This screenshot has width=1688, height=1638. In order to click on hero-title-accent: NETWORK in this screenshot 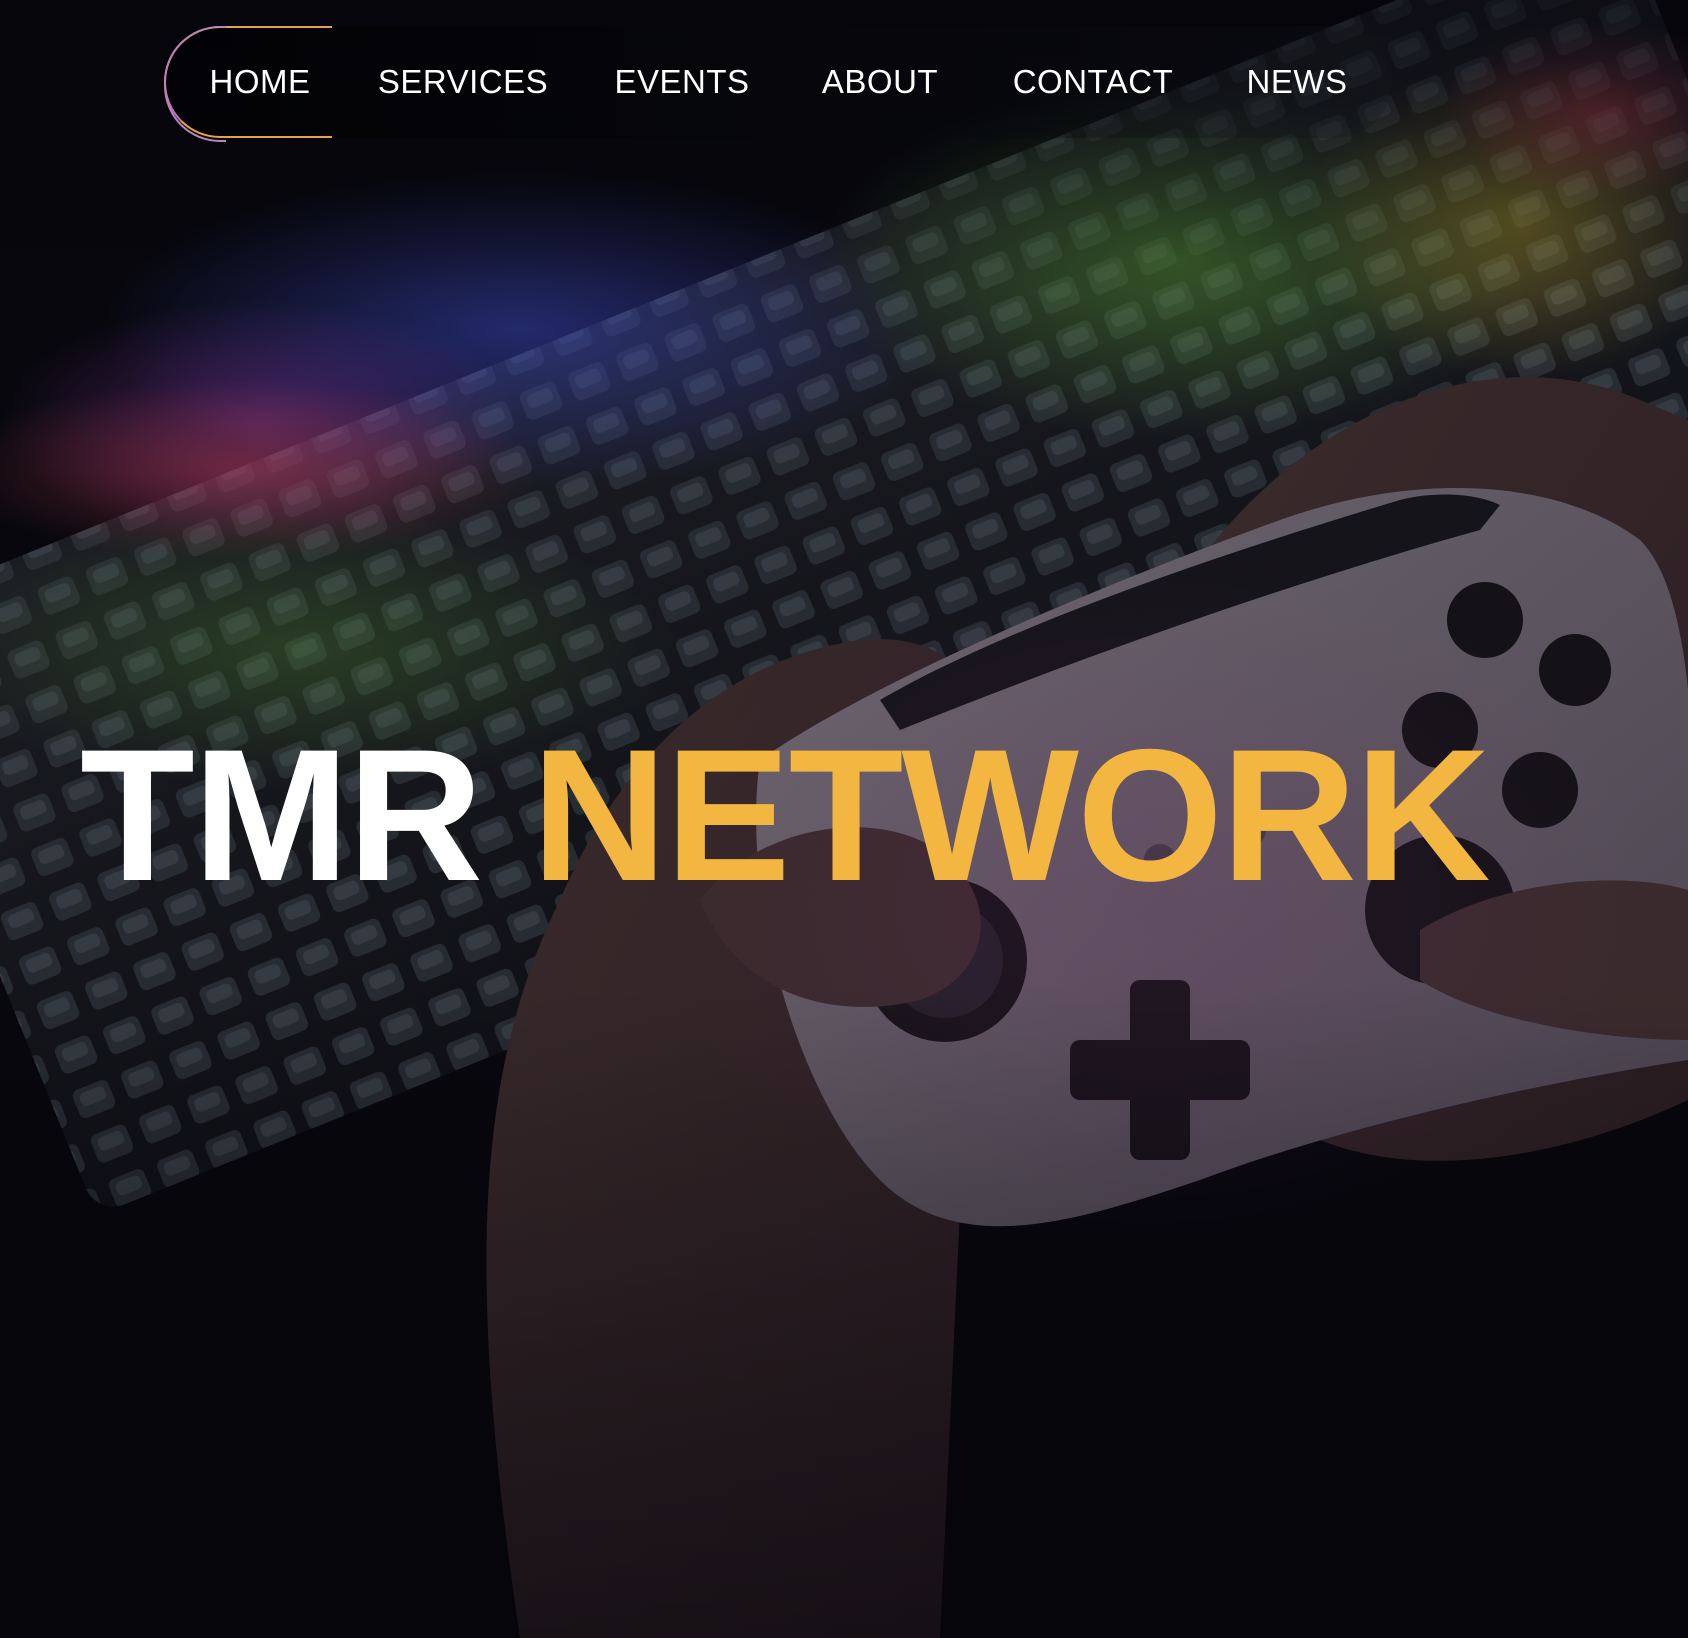, I will do `click(1010, 815)`.